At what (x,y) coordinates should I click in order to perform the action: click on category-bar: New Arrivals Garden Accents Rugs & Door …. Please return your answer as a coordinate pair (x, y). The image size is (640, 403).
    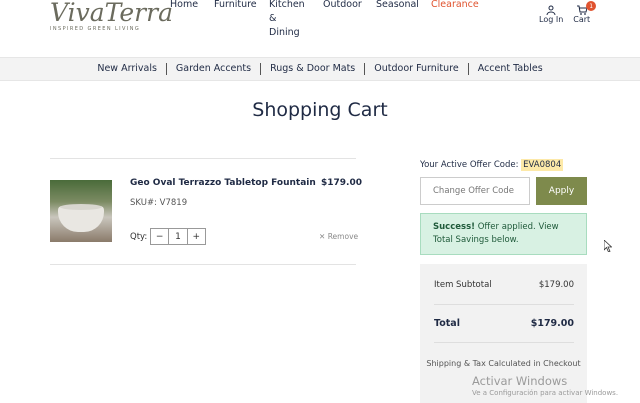
    Looking at the image, I should click on (320, 69).